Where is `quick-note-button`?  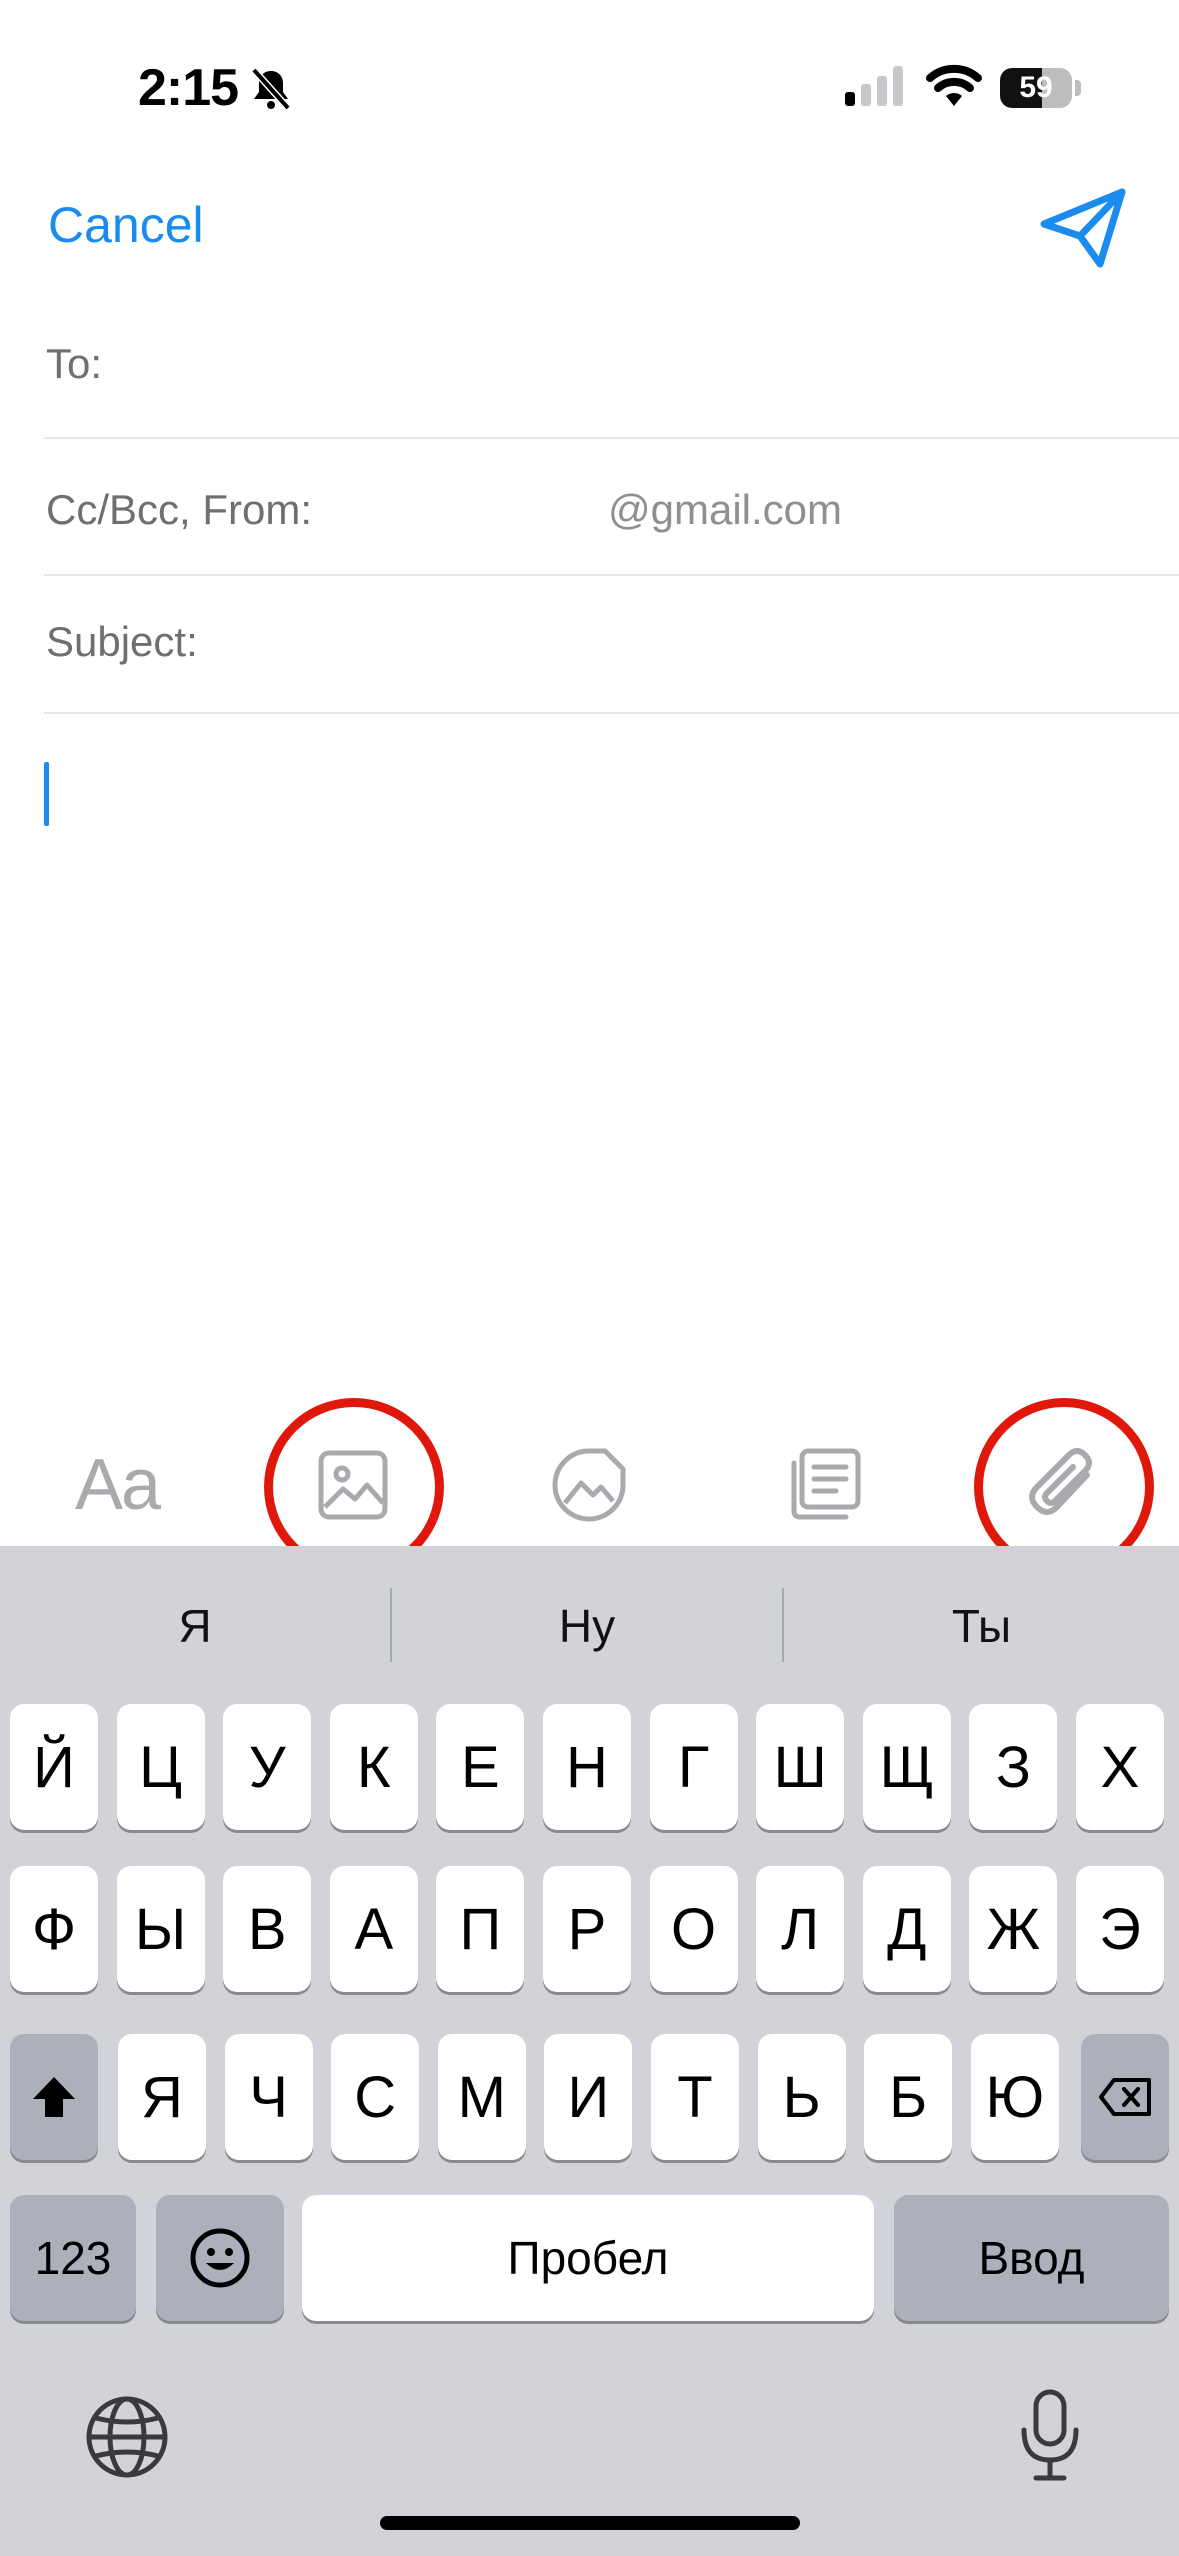
quick-note-button is located at coordinates (823, 1485).